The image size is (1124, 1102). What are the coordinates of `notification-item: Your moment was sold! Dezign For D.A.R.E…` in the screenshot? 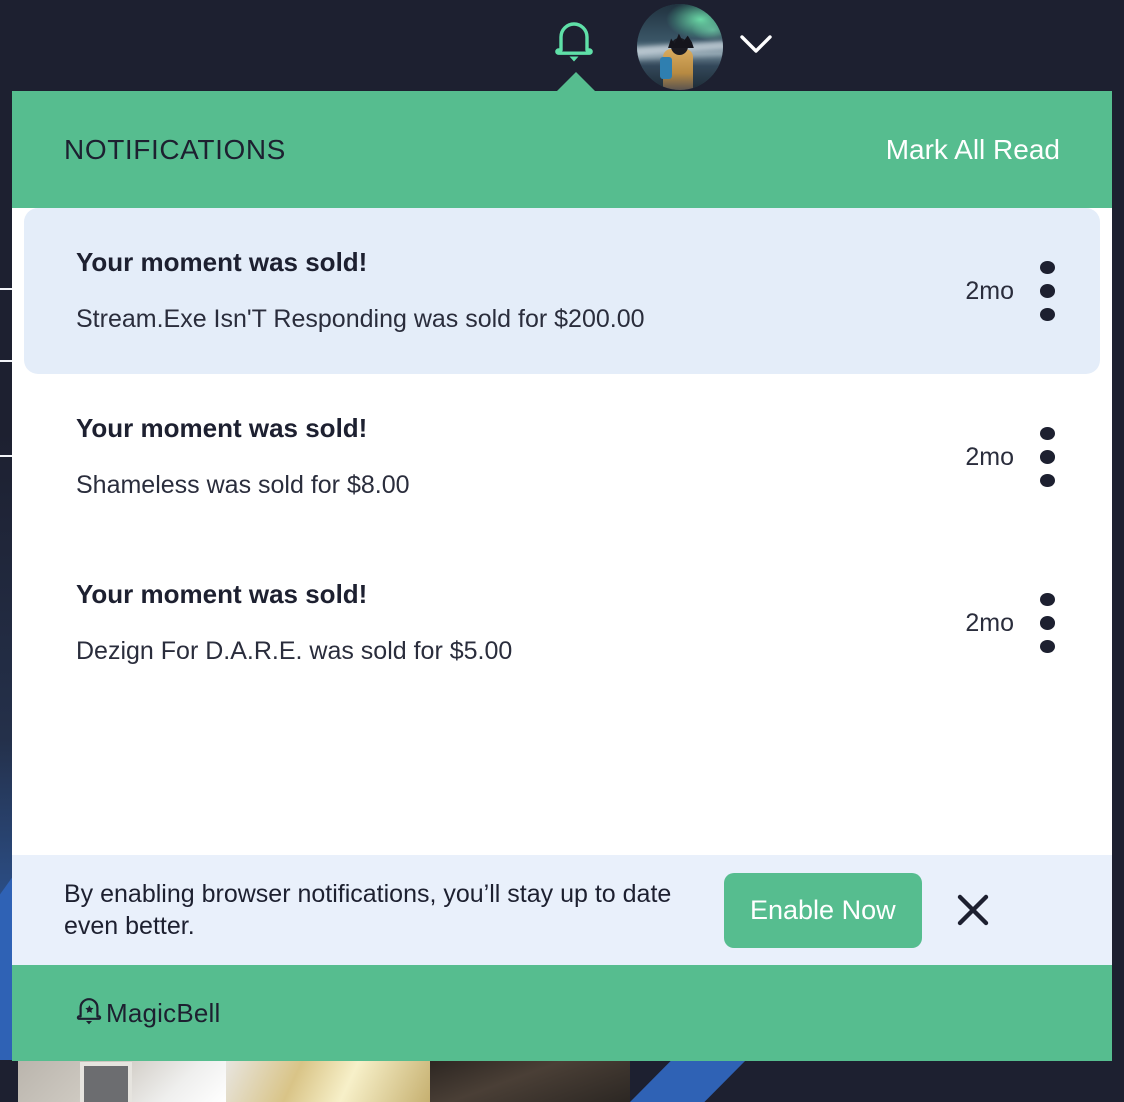 It's located at (562, 623).